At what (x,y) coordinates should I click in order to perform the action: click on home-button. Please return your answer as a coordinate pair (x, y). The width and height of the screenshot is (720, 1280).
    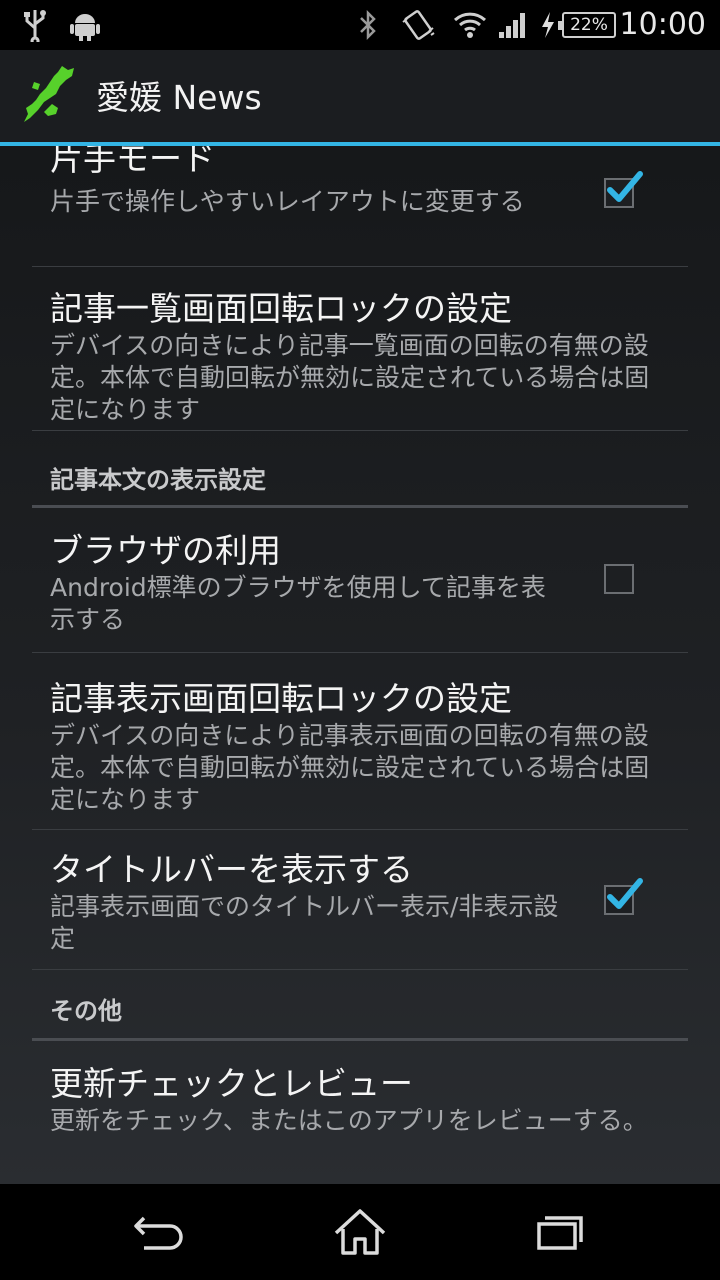
    Looking at the image, I should click on (360, 1232).